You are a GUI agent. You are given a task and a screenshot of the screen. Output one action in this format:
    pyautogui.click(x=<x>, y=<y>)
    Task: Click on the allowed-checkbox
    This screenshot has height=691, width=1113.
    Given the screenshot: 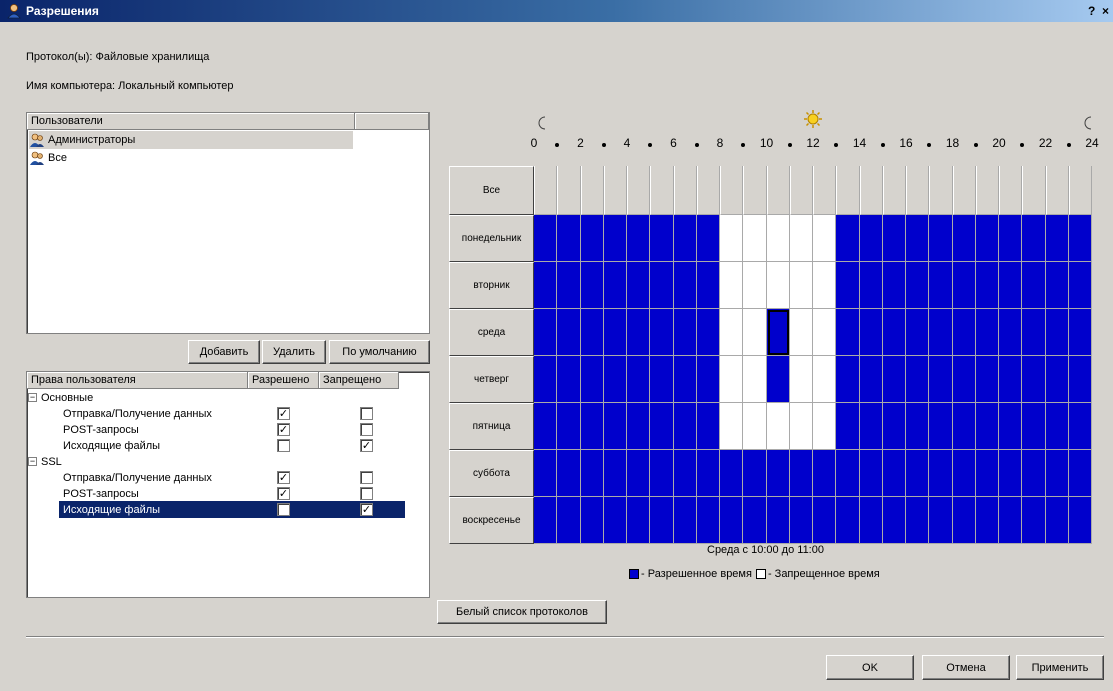 What is the action you would take?
    pyautogui.click(x=283, y=445)
    